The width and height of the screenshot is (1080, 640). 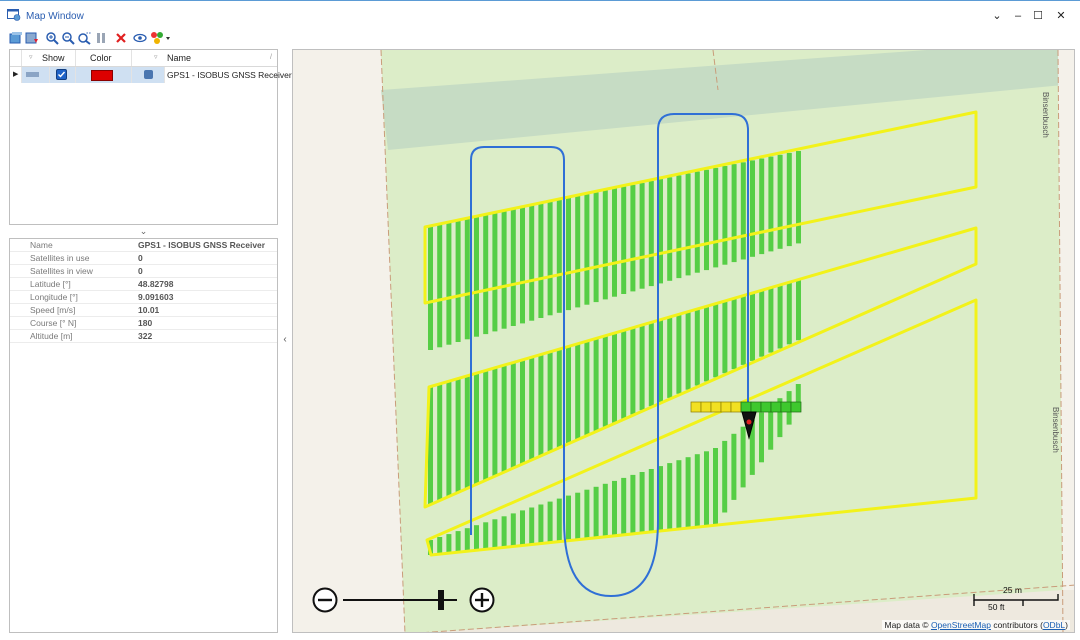 I want to click on open-map-icon, so click(x=16, y=38).